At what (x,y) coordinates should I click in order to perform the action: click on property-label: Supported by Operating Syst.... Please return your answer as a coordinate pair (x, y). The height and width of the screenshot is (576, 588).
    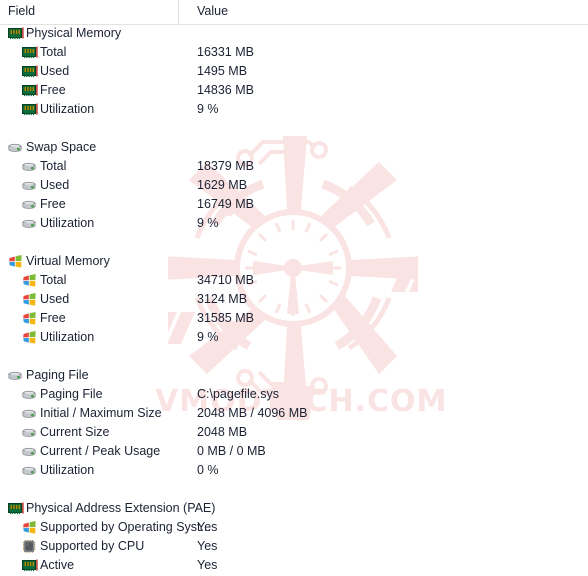
    Looking at the image, I should click on (125, 527).